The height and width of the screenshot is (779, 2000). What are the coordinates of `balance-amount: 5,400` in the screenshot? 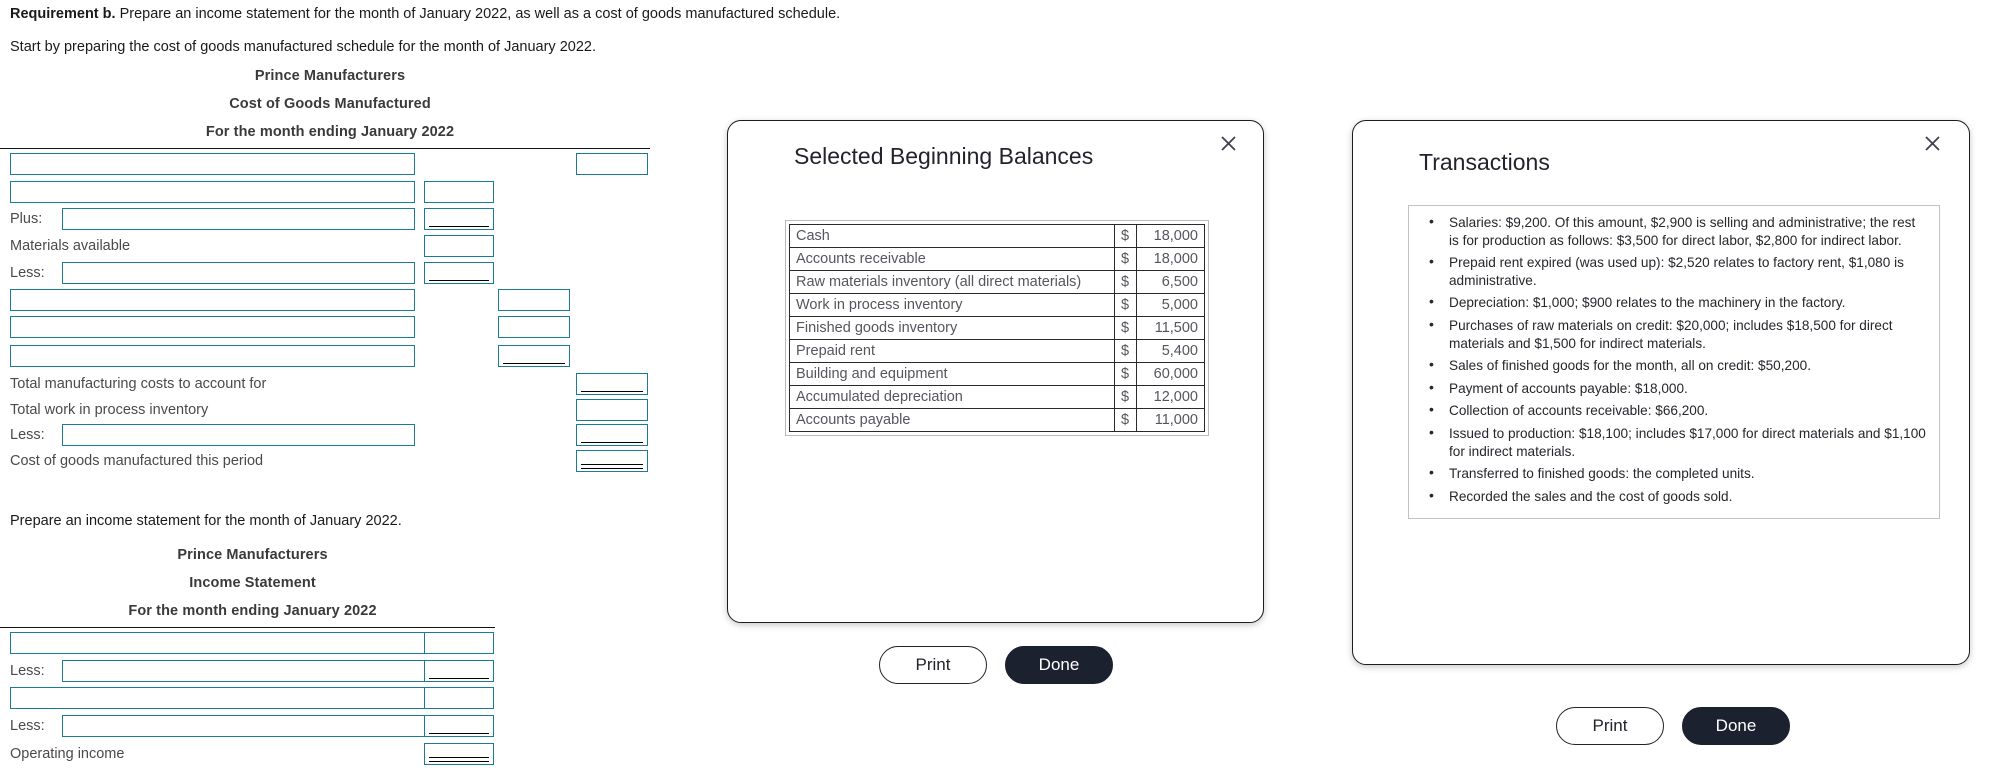 It's located at (1170, 351).